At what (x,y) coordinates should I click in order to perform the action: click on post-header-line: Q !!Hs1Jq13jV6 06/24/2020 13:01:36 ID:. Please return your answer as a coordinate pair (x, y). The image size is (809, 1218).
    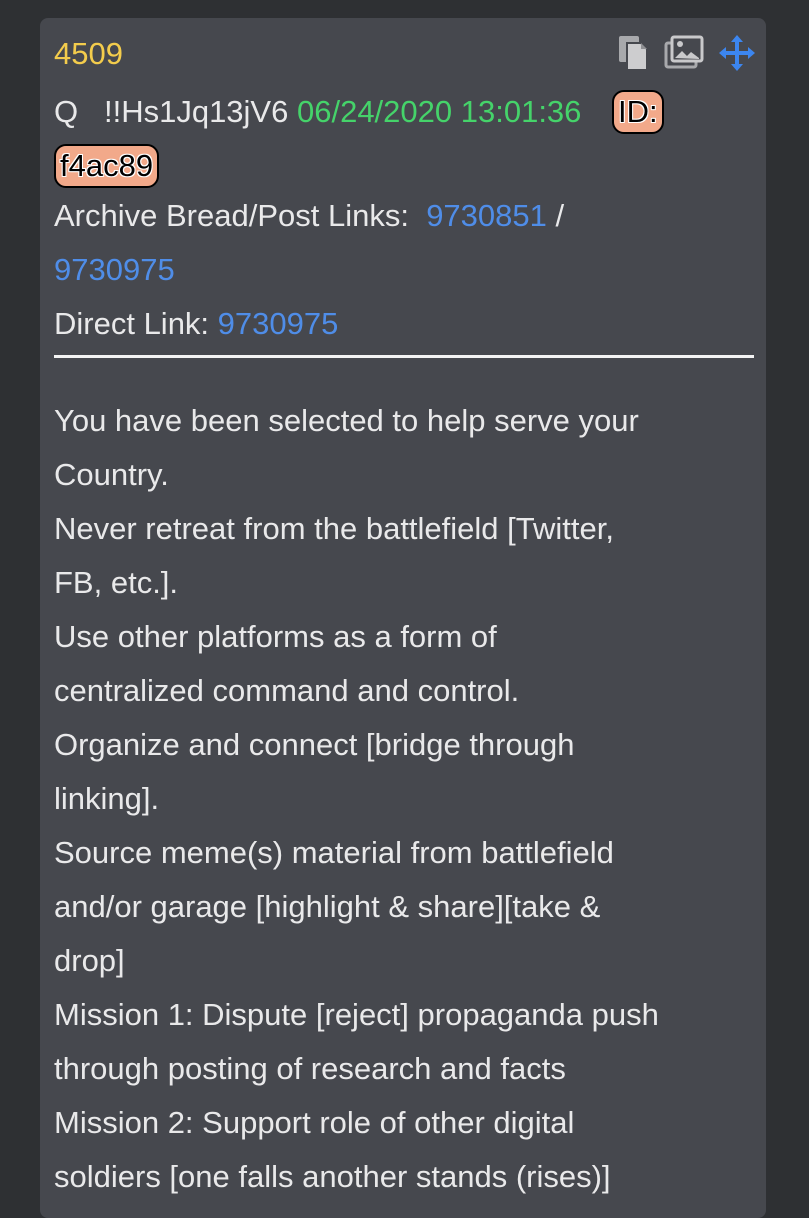
    Looking at the image, I should click on (359, 112).